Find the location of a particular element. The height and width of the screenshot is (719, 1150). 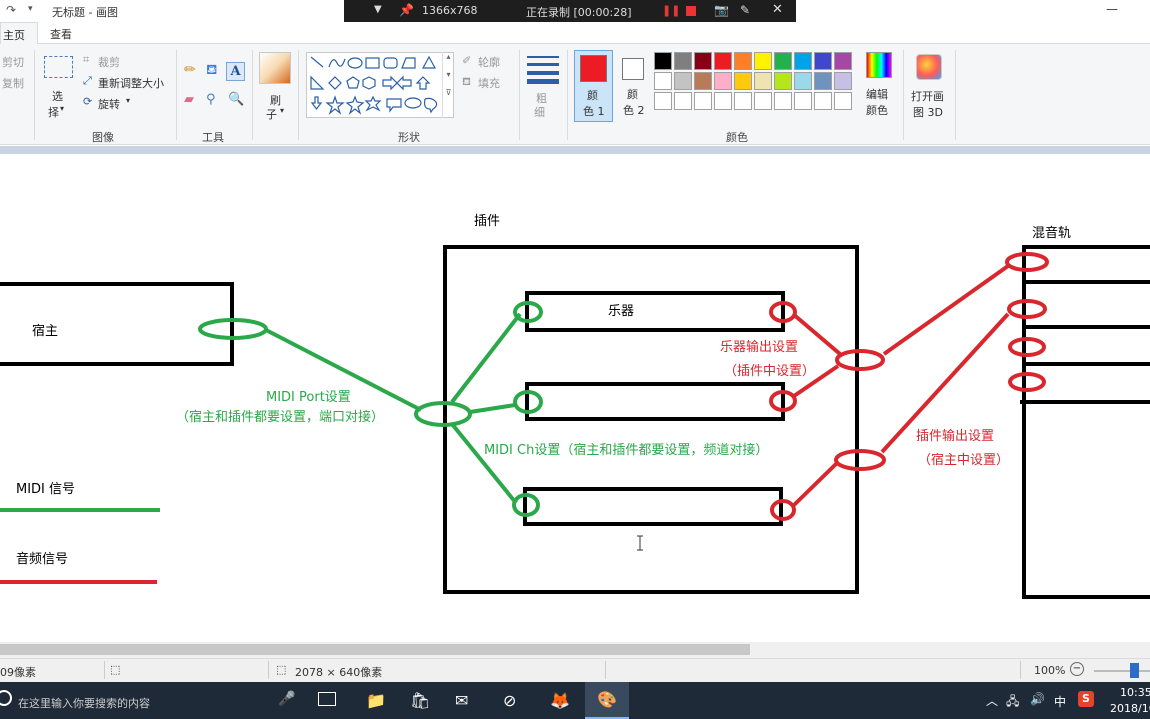

tab-home: 主页 is located at coordinates (19, 33).